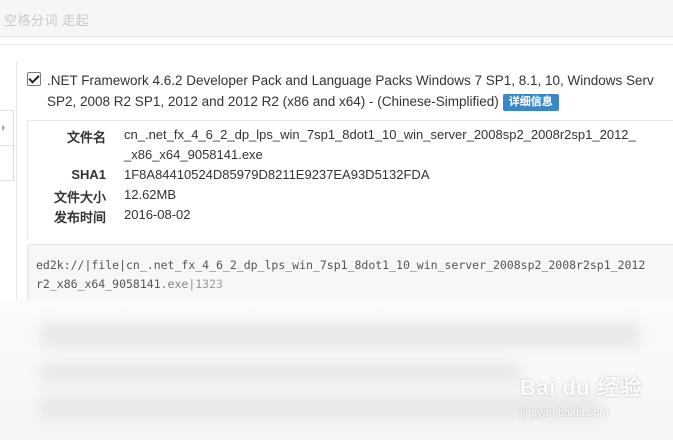 Image resolution: width=673 pixels, height=440 pixels. What do you see at coordinates (564, 413) in the screenshot?
I see `watermark-url: jingyan.baidu.com` at bounding box center [564, 413].